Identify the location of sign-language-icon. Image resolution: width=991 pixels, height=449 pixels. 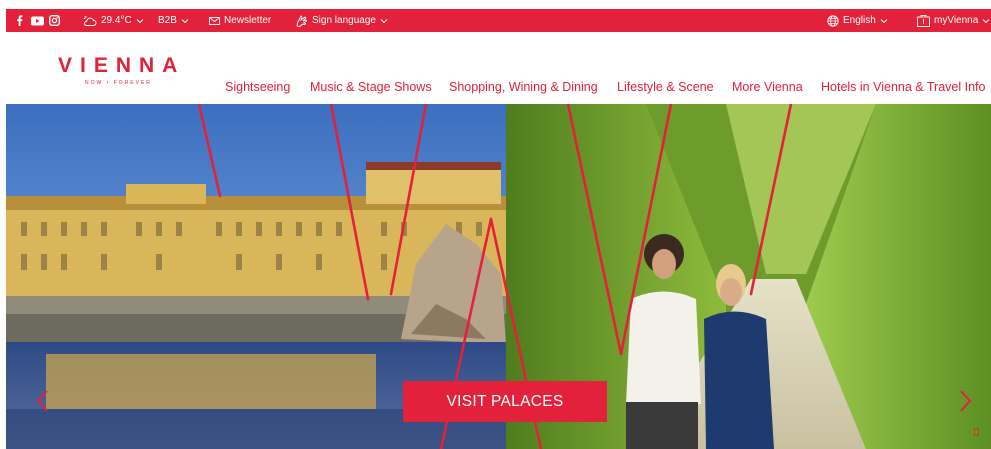
(302, 20).